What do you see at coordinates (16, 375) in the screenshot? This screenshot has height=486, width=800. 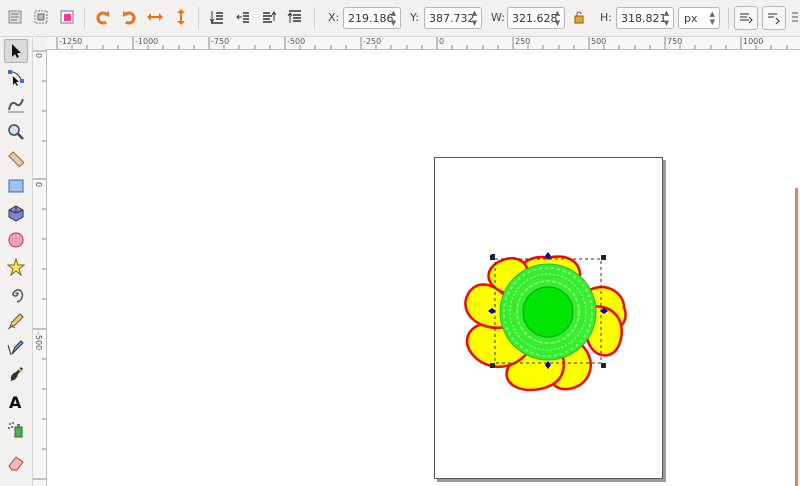 I see `calligraphy-tool-icon` at bounding box center [16, 375].